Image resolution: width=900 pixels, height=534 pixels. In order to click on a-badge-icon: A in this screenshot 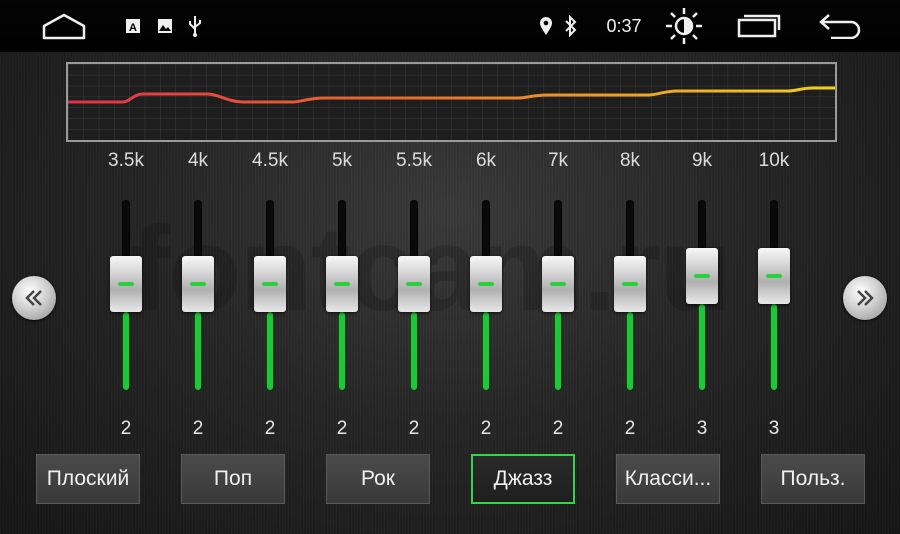, I will do `click(133, 26)`.